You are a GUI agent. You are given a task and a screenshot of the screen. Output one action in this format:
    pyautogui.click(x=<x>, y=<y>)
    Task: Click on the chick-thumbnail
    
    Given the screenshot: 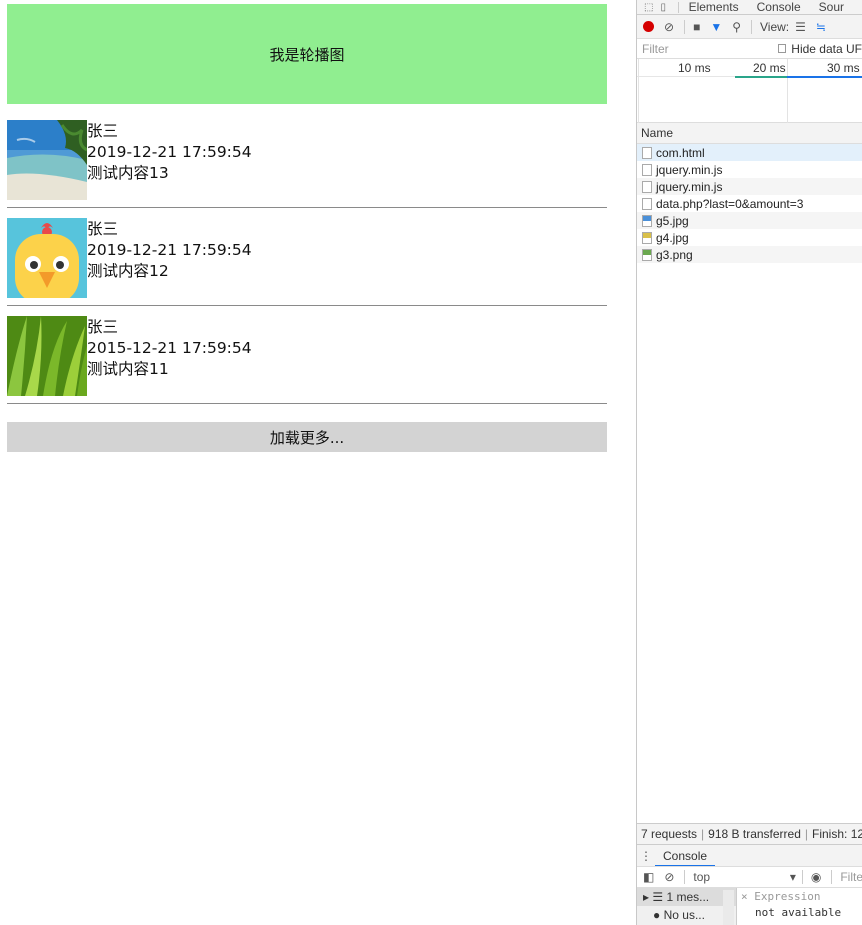 What is the action you would take?
    pyautogui.click(x=47, y=258)
    